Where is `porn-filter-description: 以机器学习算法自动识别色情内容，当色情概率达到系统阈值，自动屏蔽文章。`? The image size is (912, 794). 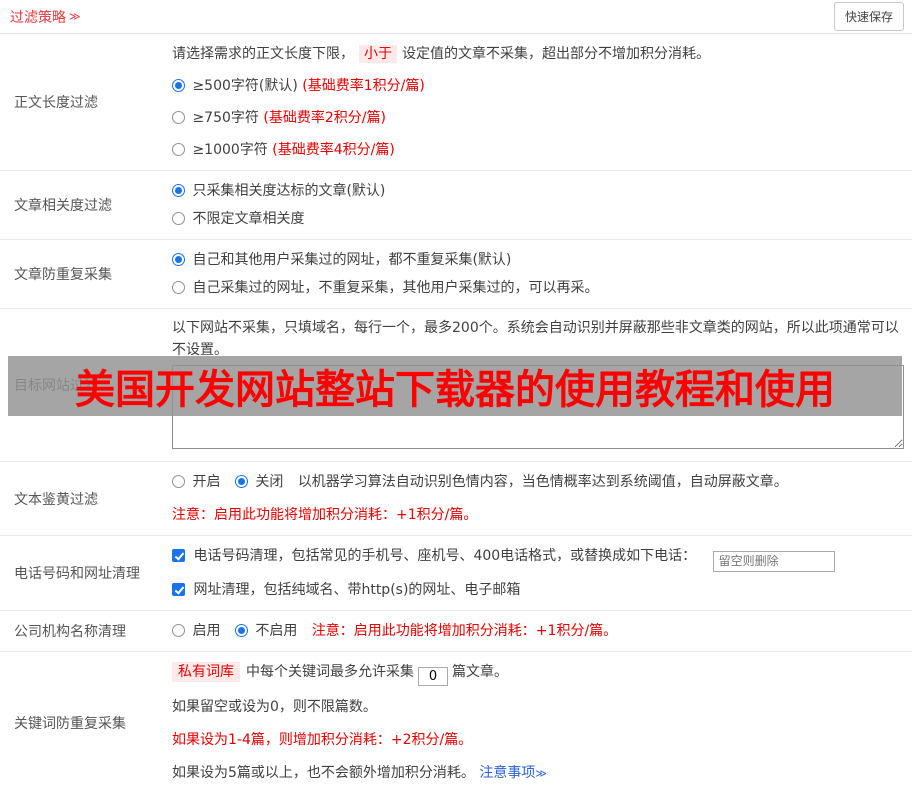 porn-filter-description: 以机器学习算法自动识别色情内容，当色情概率达到系统阈值，自动屏蔽文章。 is located at coordinates (542, 482).